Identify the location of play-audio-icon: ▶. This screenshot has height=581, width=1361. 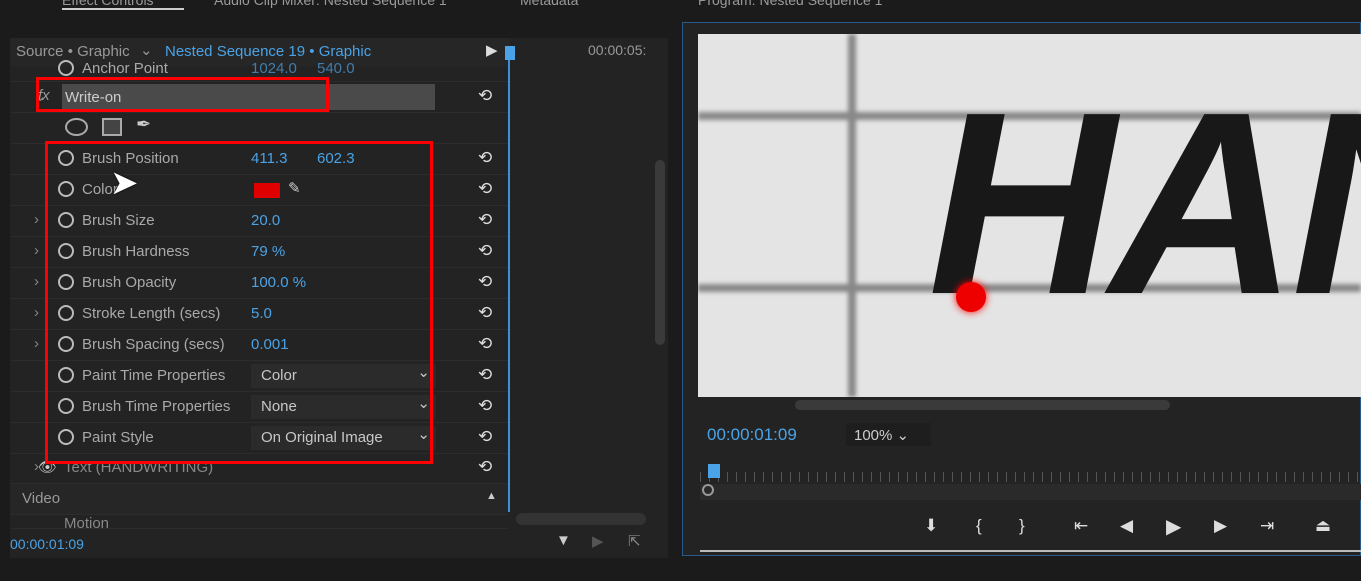
(598, 541).